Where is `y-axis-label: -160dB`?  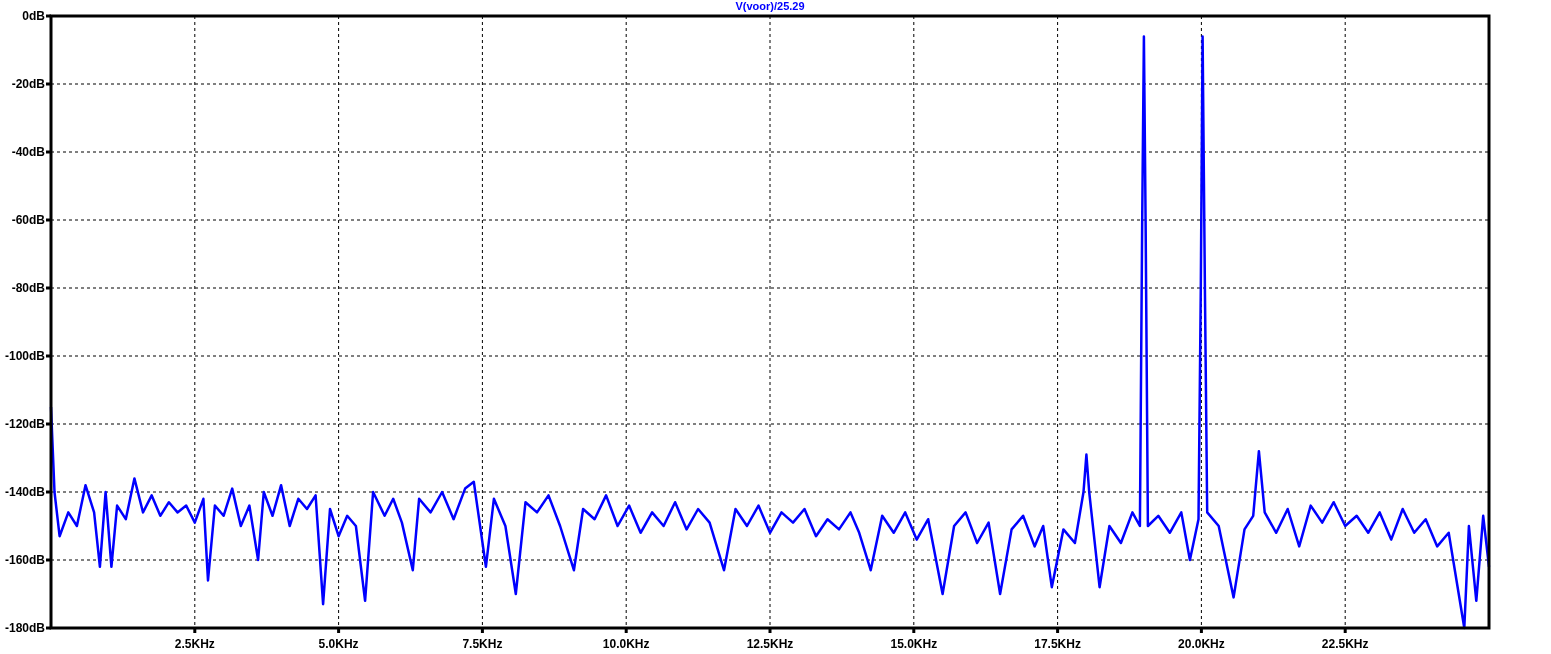 y-axis-label: -160dB is located at coordinates (25, 560).